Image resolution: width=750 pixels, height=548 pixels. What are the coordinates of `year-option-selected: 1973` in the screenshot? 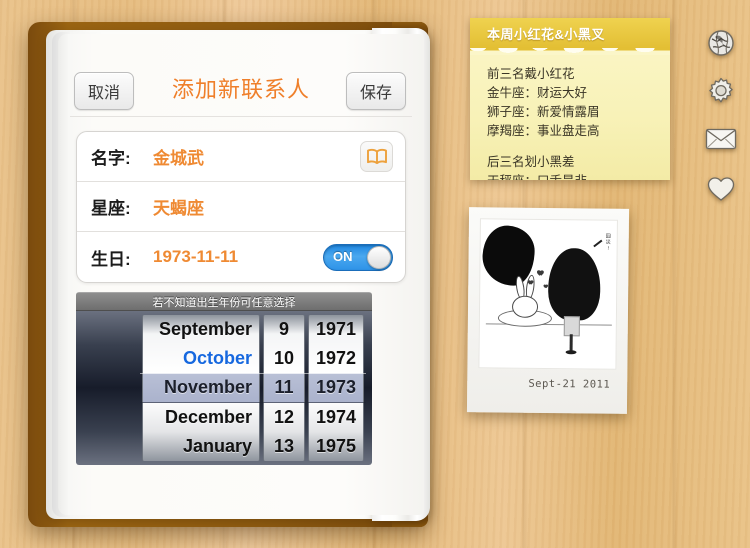 It's located at (336, 388).